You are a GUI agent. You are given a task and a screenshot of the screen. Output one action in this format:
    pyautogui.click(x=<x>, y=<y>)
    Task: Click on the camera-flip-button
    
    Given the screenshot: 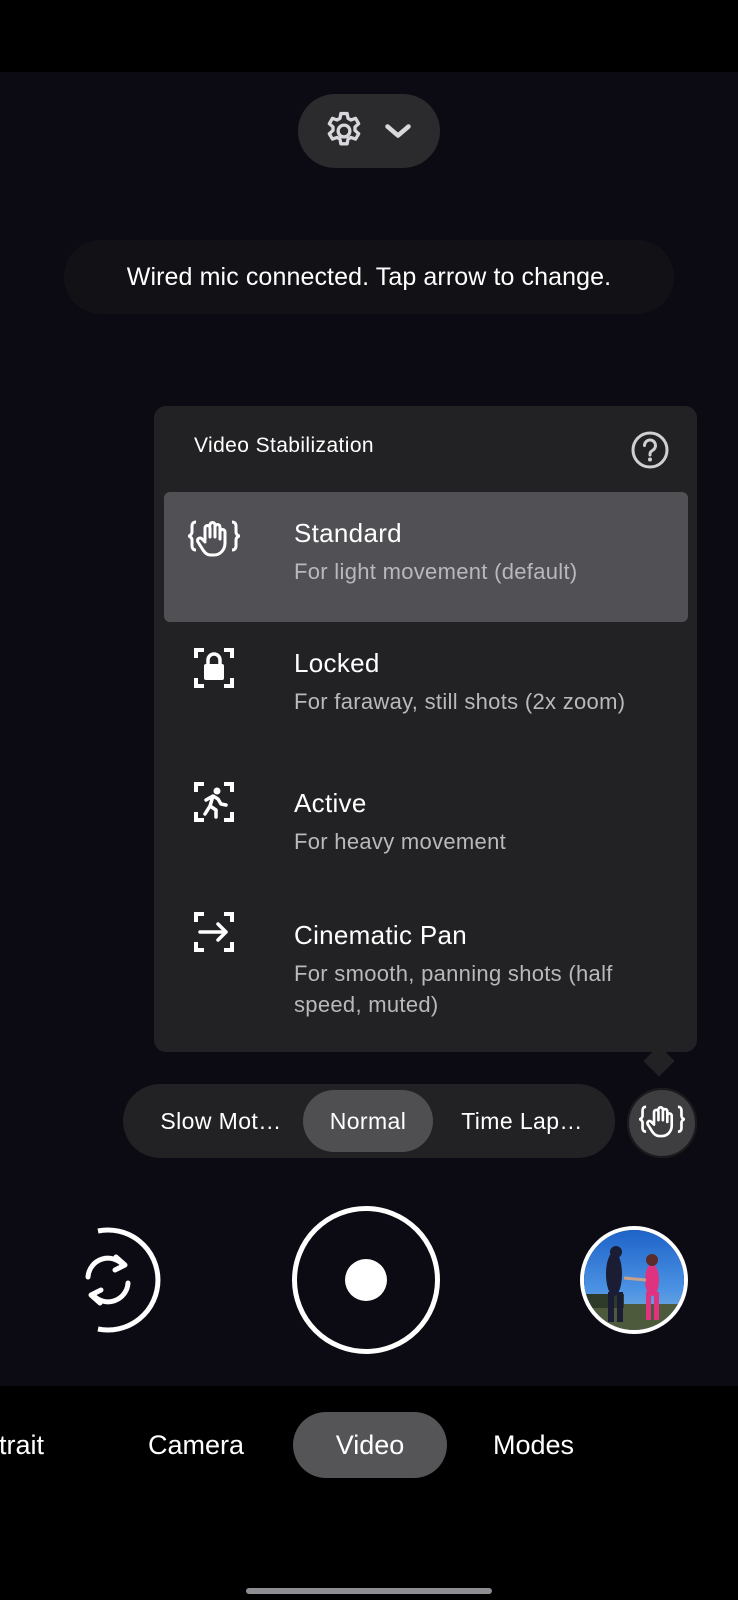 What is the action you would take?
    pyautogui.click(x=107, y=1280)
    